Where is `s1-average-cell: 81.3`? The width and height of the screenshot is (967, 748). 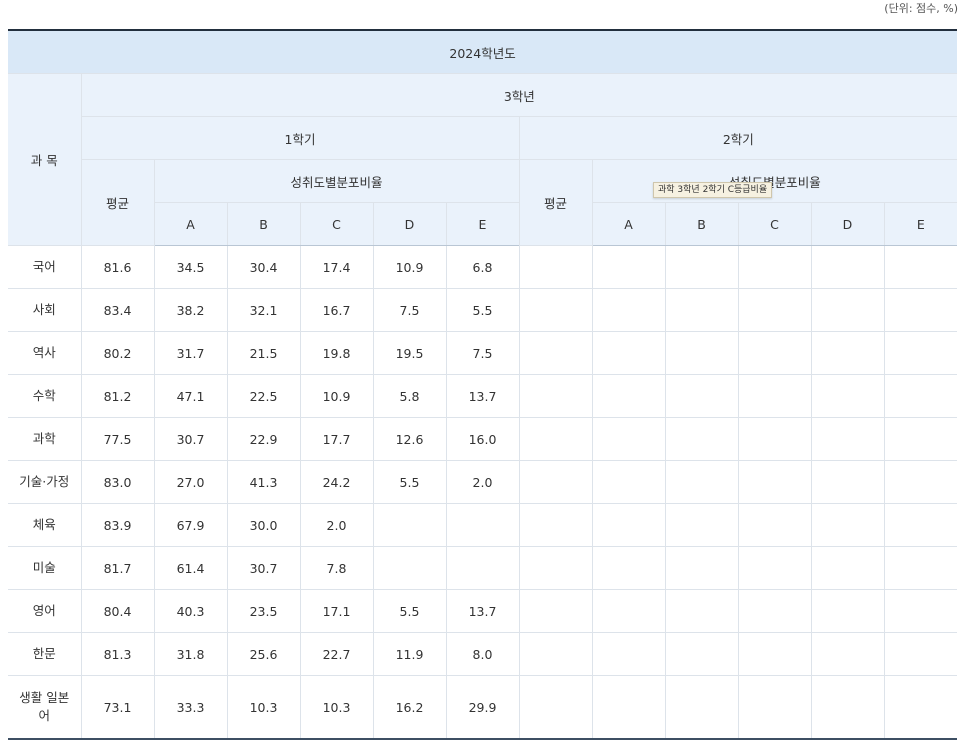 s1-average-cell: 81.3 is located at coordinates (117, 654).